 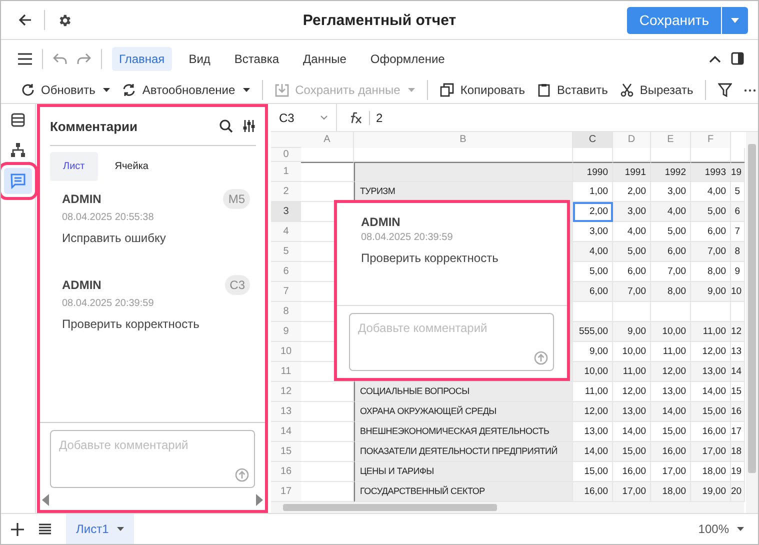 What do you see at coordinates (721, 529) in the screenshot?
I see `zoom-dropdown: 100%` at bounding box center [721, 529].